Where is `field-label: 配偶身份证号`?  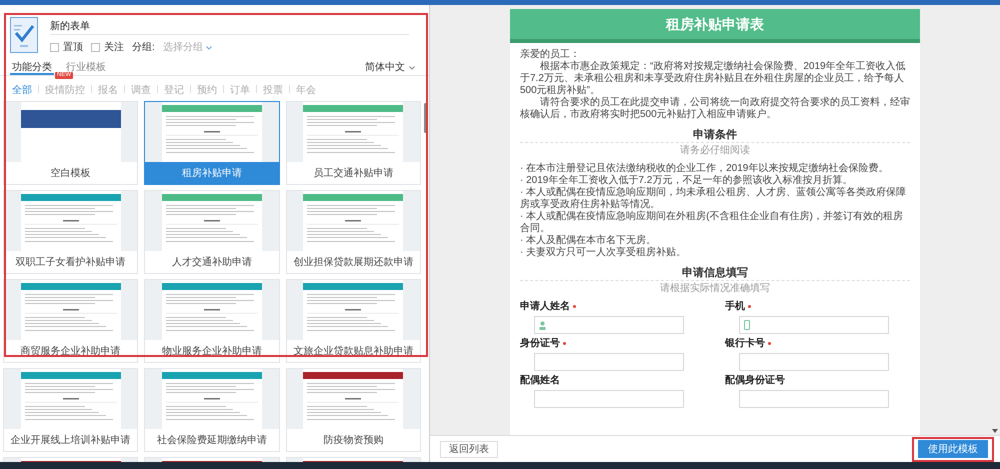 field-label: 配偶身份证号 is located at coordinates (755, 381).